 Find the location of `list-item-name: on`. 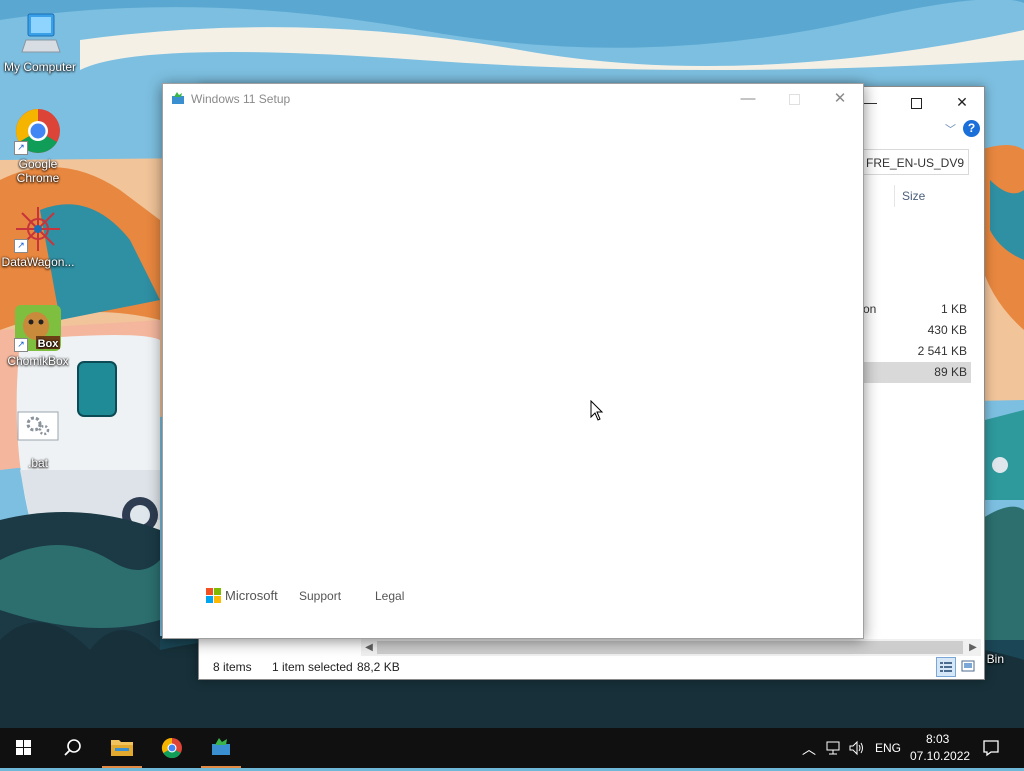

list-item-name: on is located at coordinates (870, 309).